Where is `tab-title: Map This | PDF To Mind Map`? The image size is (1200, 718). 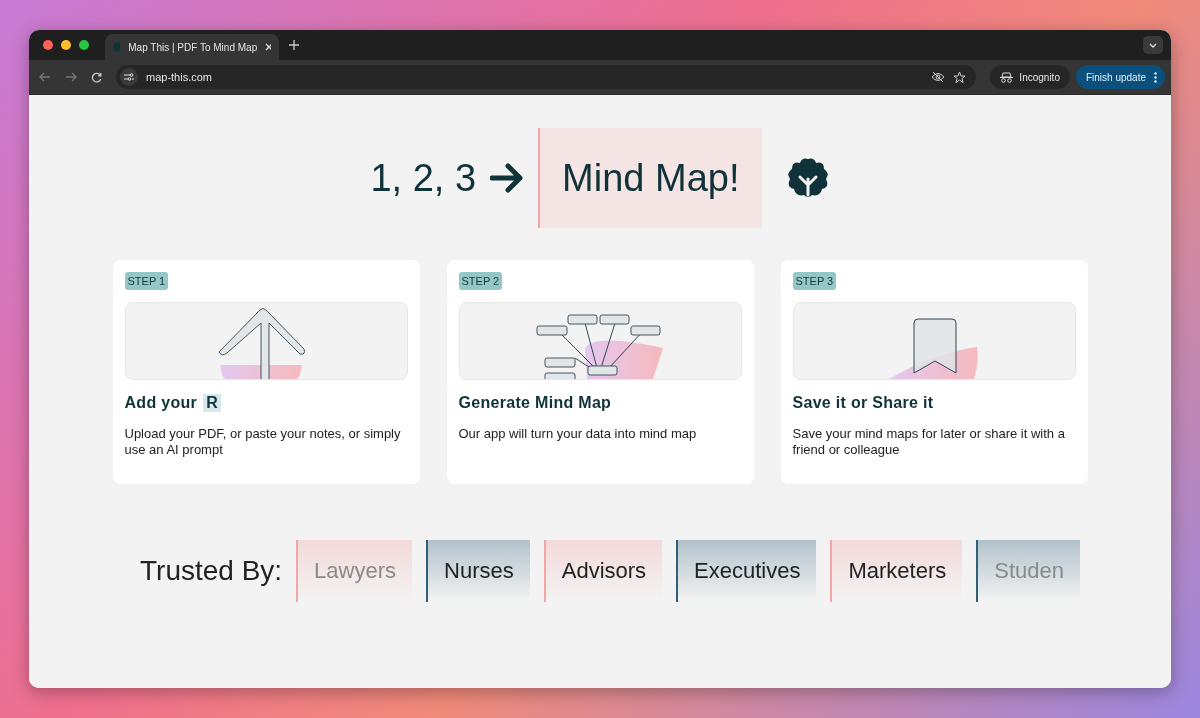 tab-title: Map This | PDF To Mind Map is located at coordinates (193, 47).